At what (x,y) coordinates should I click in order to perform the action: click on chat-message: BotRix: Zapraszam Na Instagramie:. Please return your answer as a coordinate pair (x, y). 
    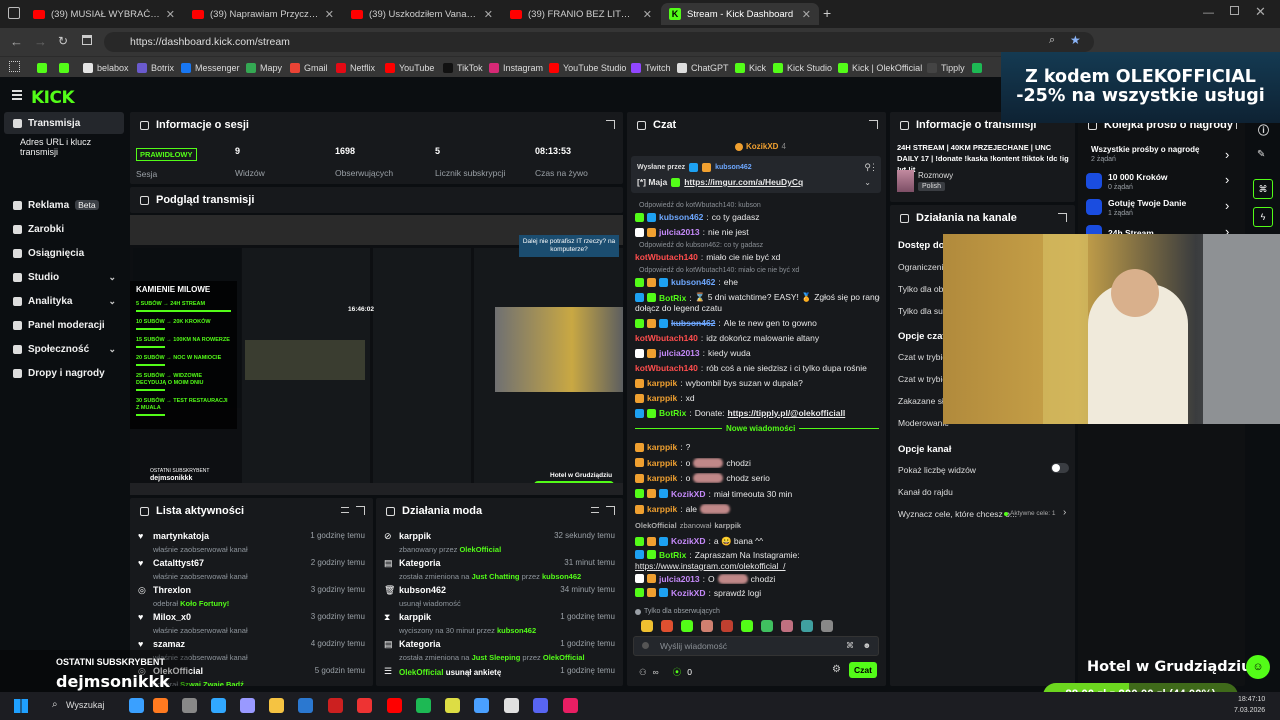
    Looking at the image, I should click on (757, 555).